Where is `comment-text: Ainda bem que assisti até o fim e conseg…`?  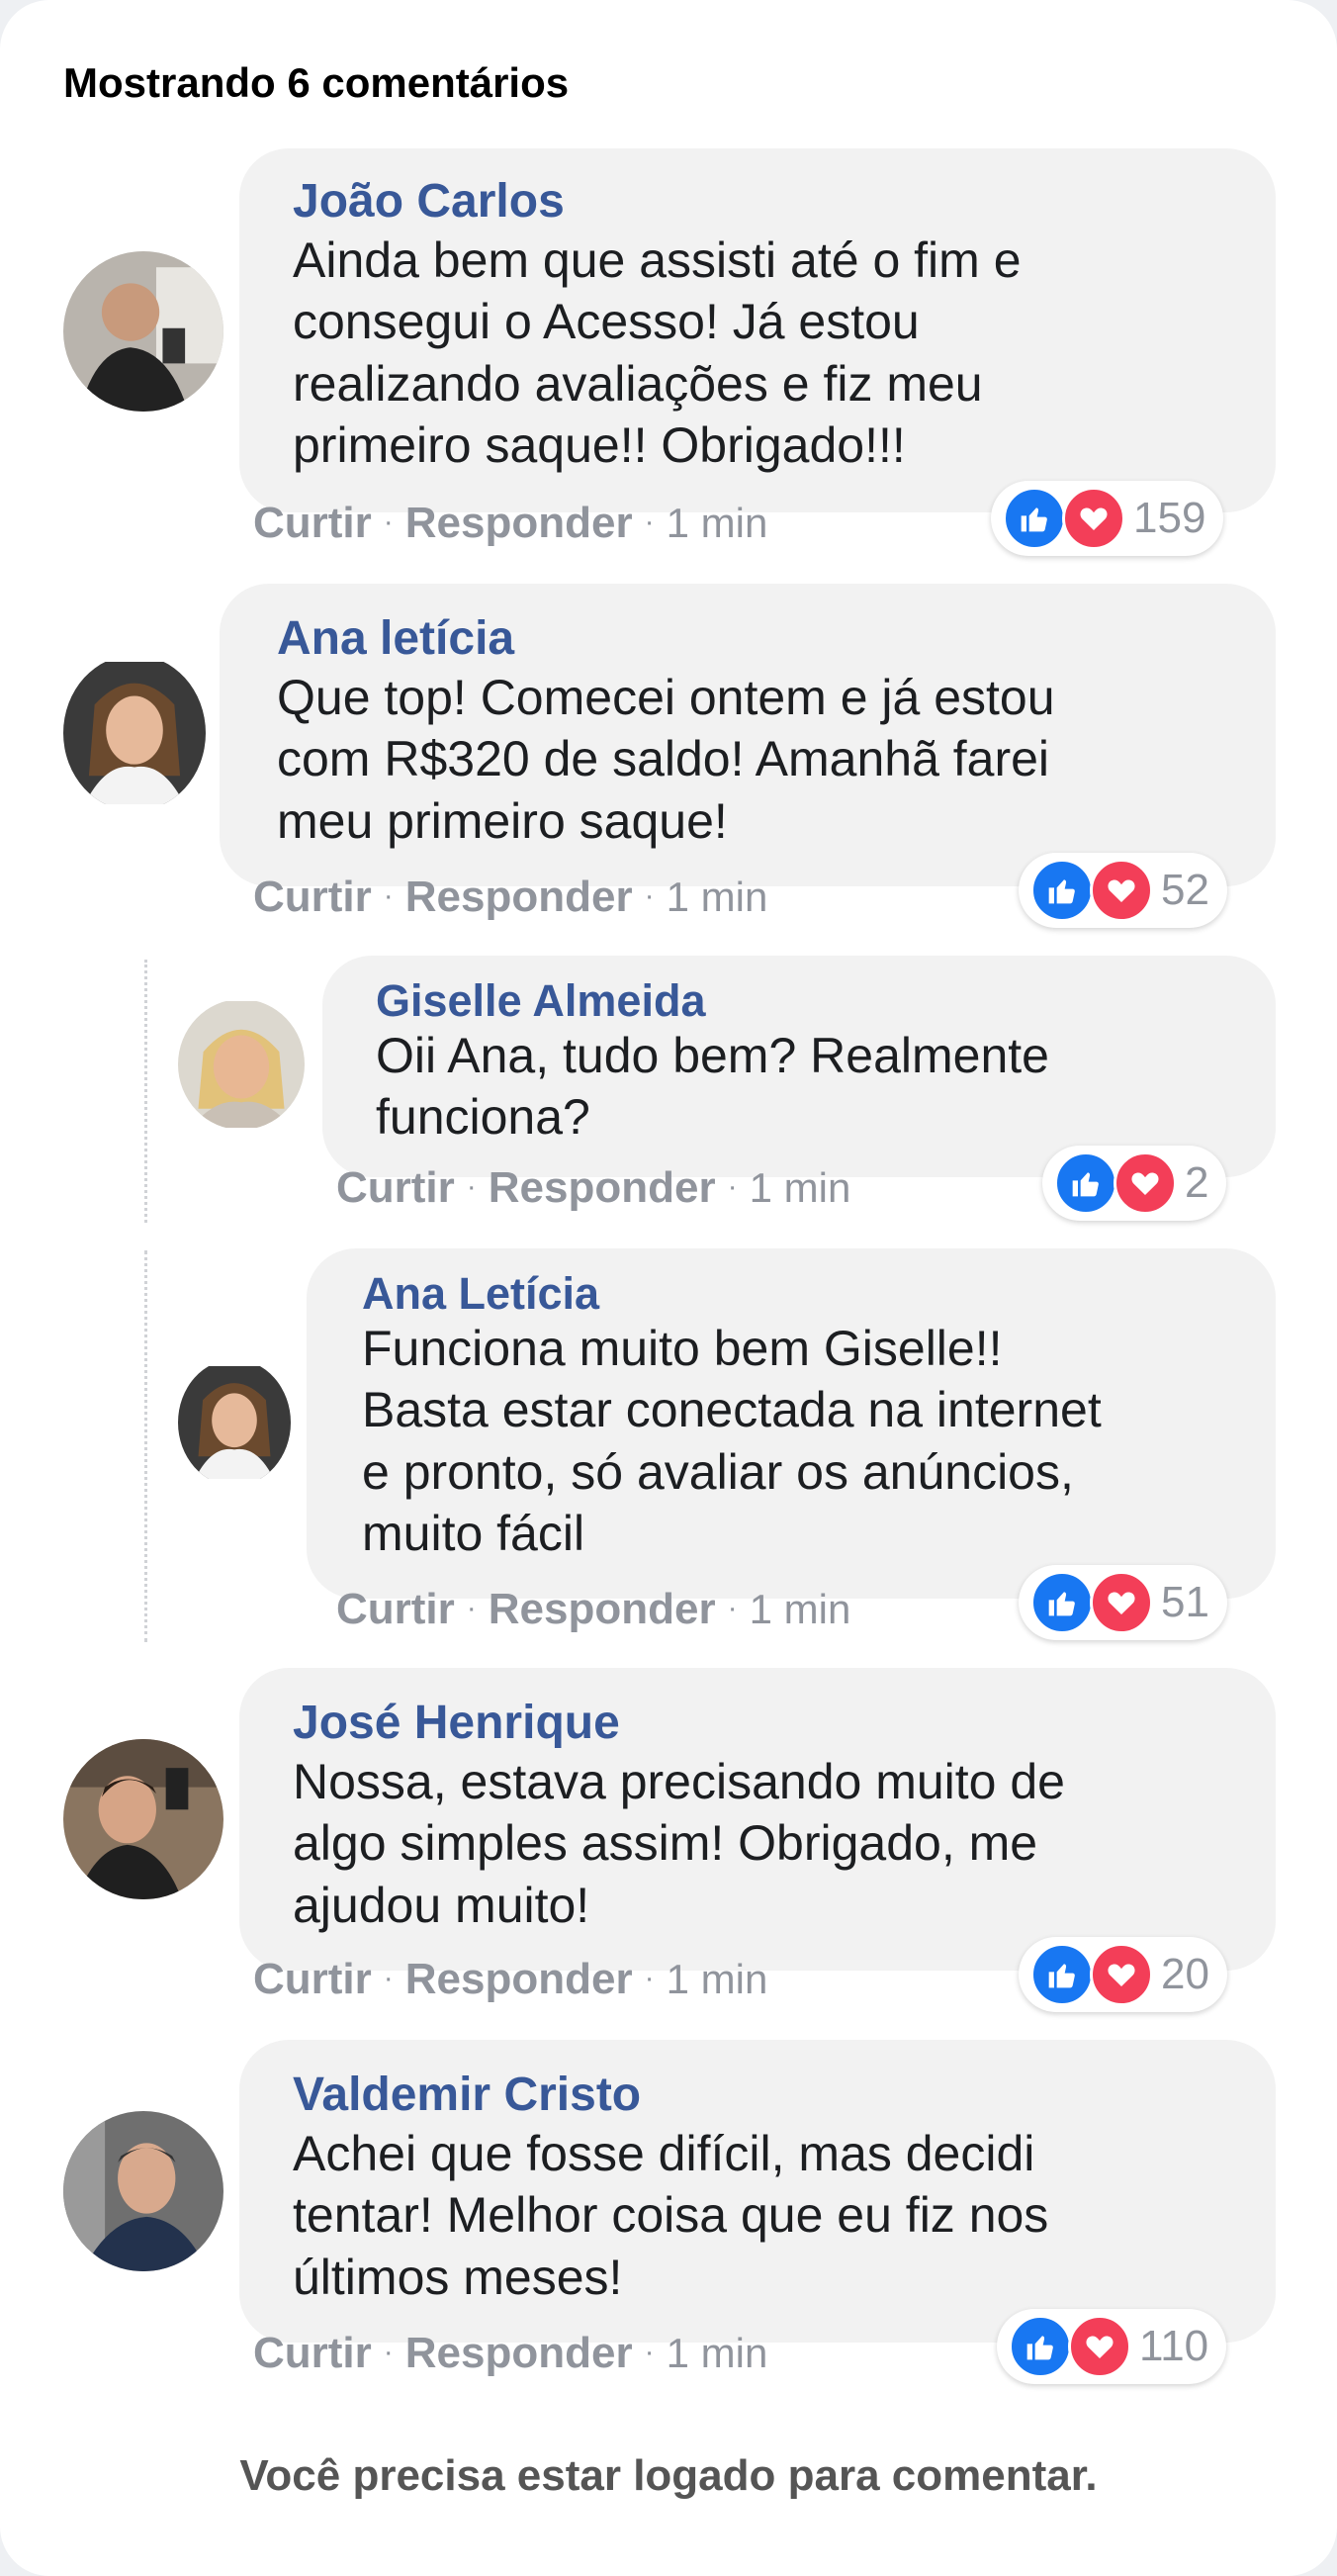 comment-text: Ainda bem que assisti até o fim e conseg… is located at coordinates (657, 353).